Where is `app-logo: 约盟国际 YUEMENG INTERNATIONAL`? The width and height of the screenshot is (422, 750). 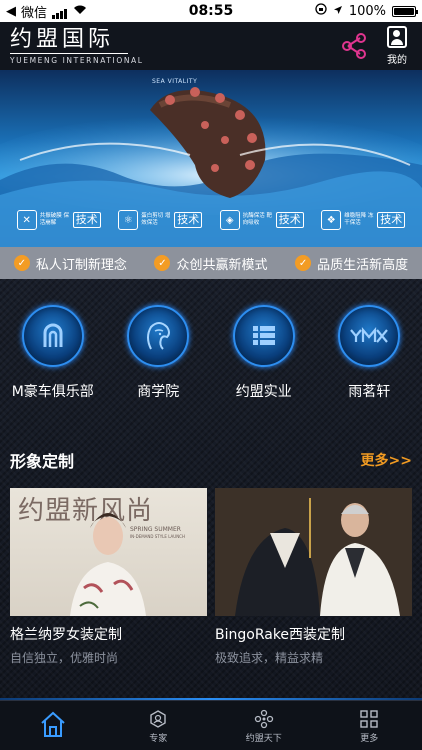
app-logo: 约盟国际 YUEMENG INTERNATIONAL is located at coordinates (72, 45).